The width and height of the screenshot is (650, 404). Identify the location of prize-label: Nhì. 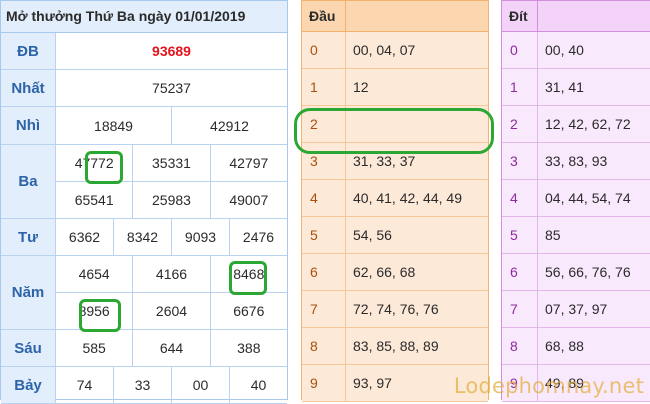
(28, 125).